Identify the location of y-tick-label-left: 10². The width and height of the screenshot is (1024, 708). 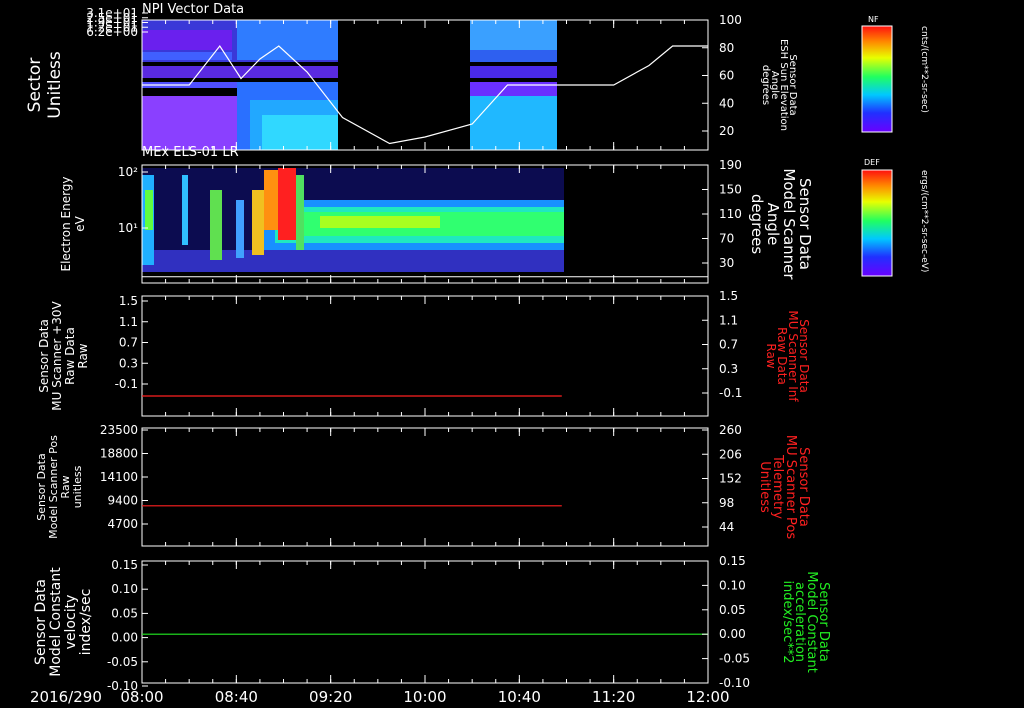
(128, 172).